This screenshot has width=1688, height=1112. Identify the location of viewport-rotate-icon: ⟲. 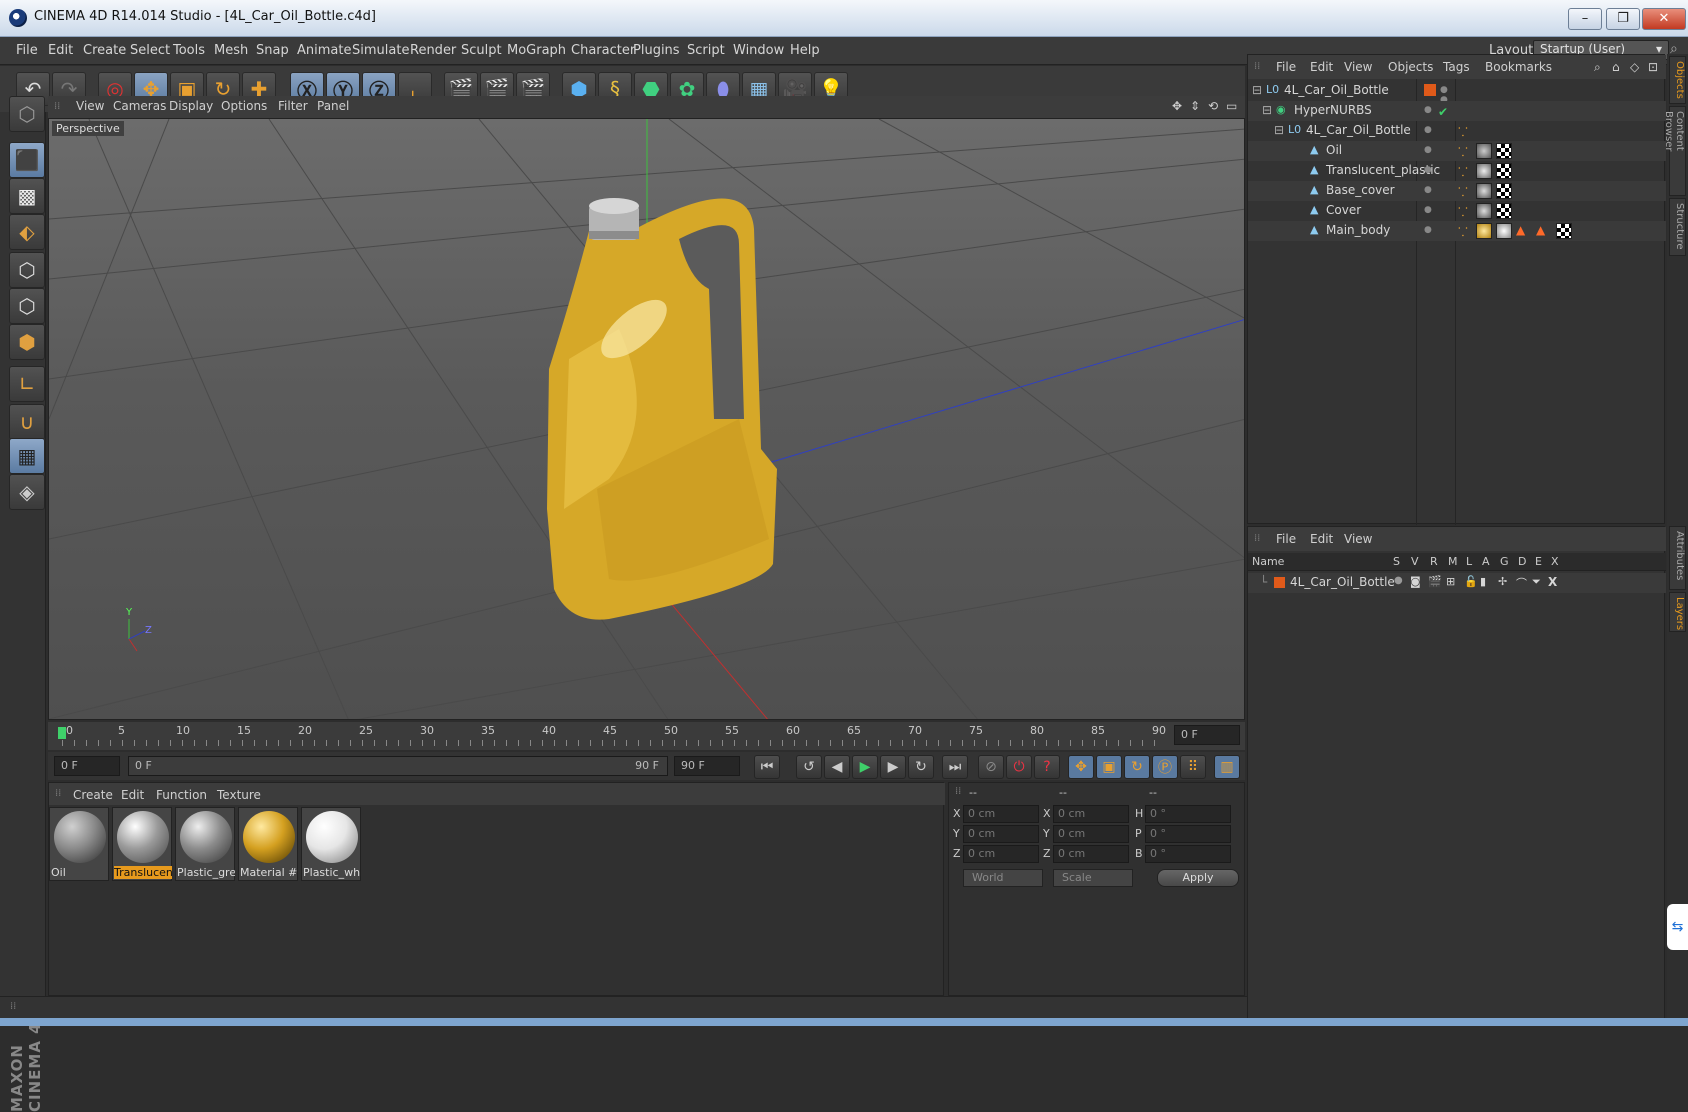
(1213, 106).